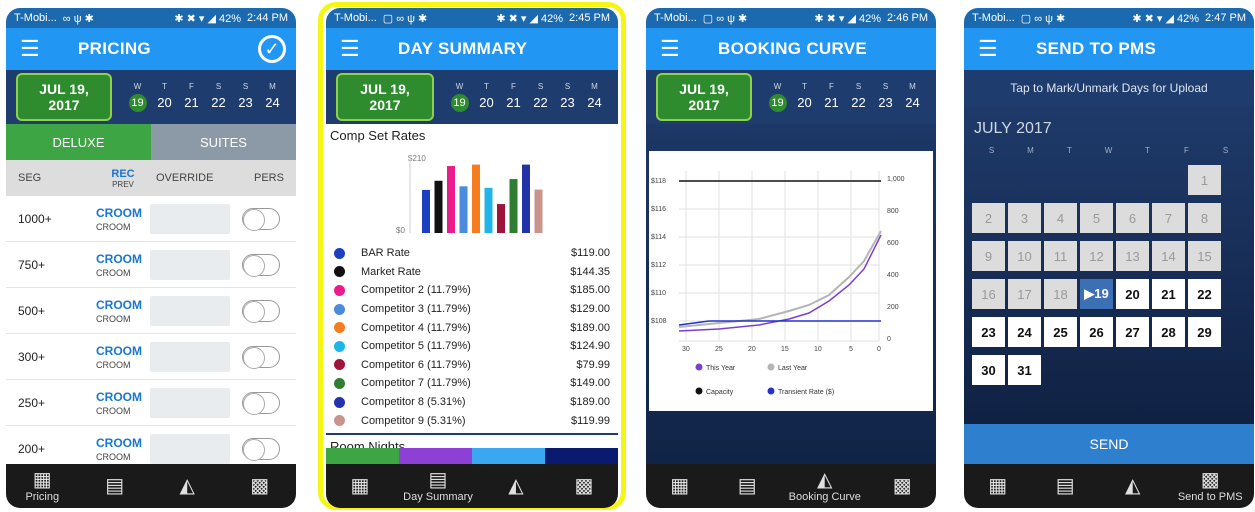  I want to click on check-icon: ✓, so click(272, 49).